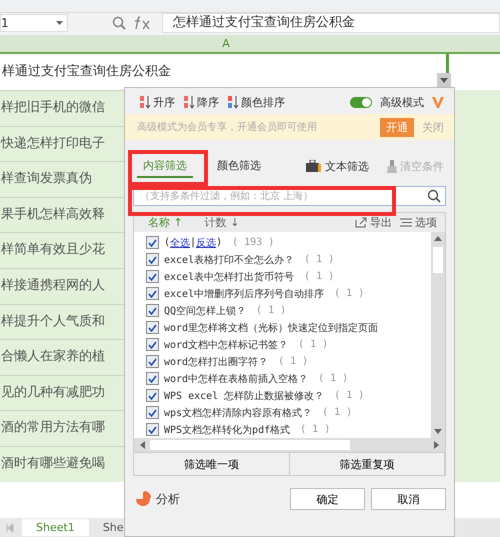 This screenshot has height=537, width=500. Describe the element at coordinates (327, 499) in the screenshot. I see `ok-button: 确定` at that location.